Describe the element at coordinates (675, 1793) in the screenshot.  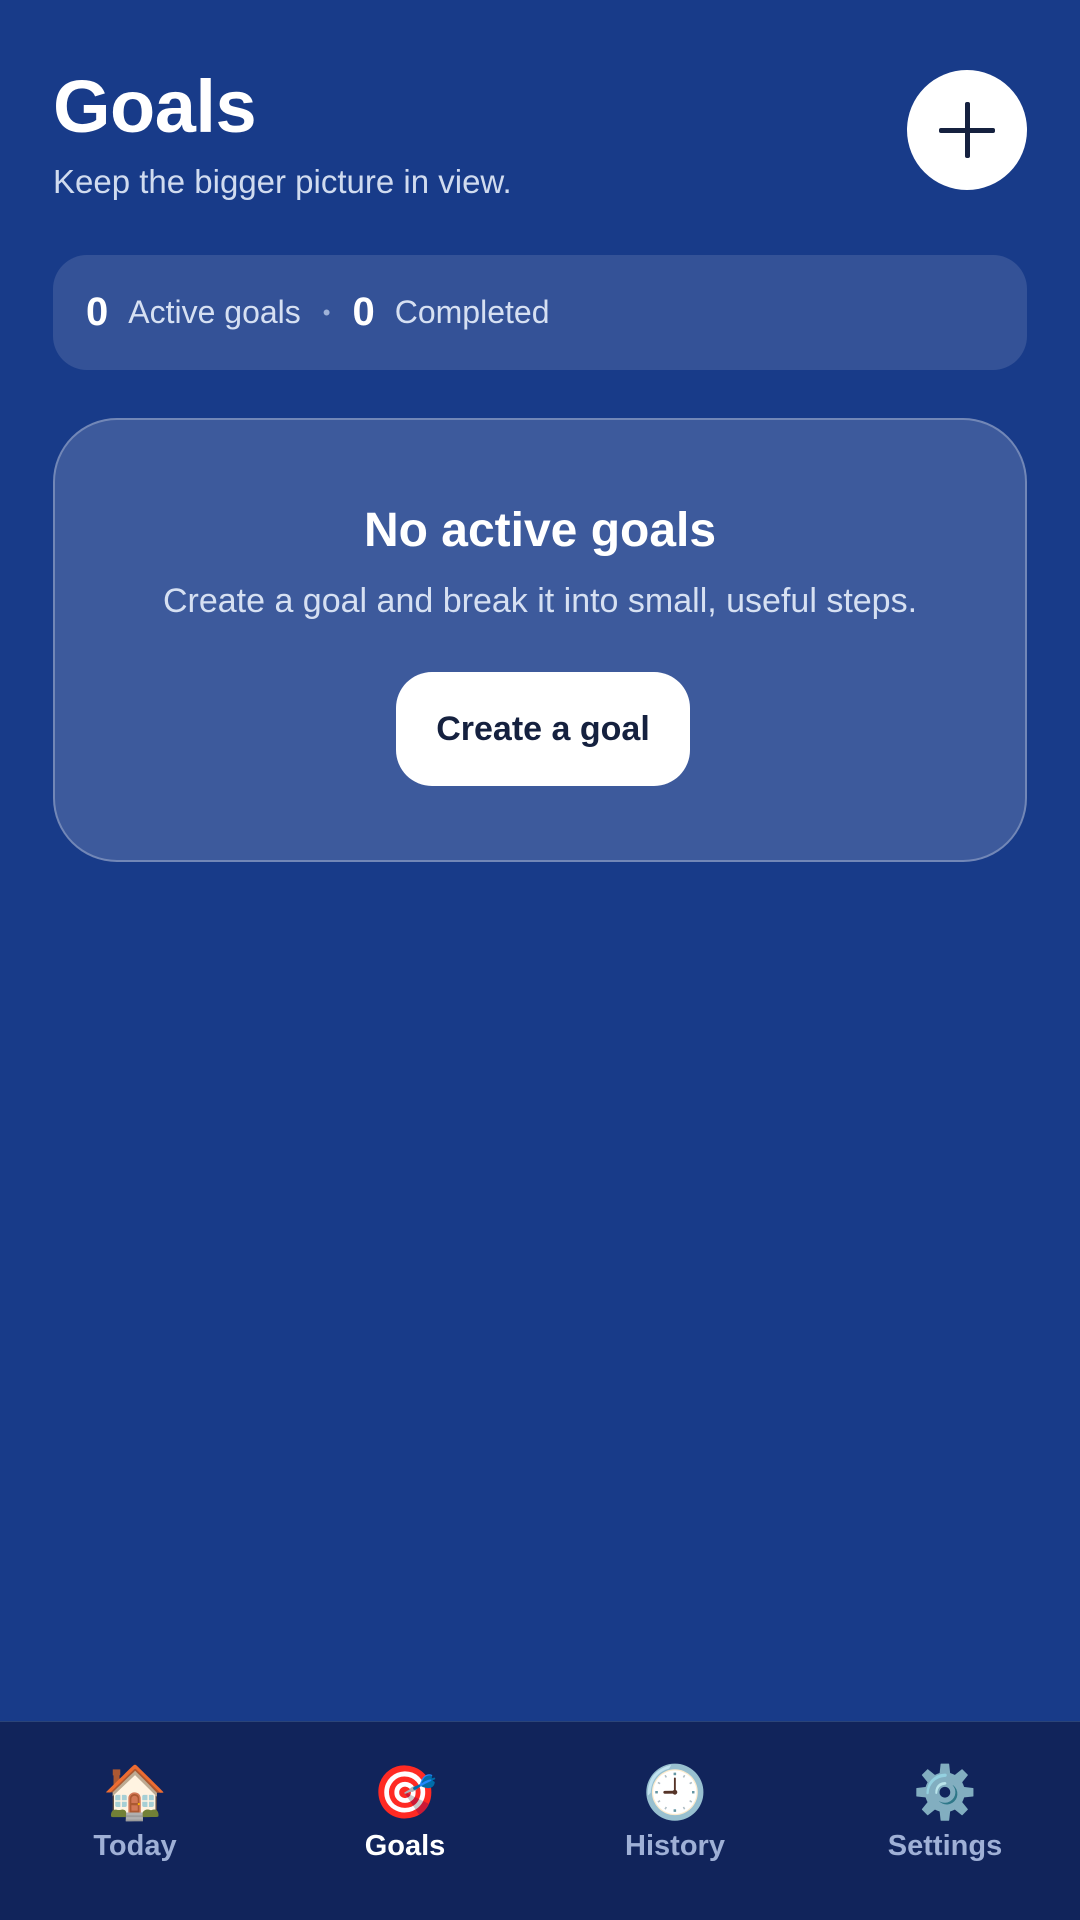
I see `clock-icon: 🕘` at that location.